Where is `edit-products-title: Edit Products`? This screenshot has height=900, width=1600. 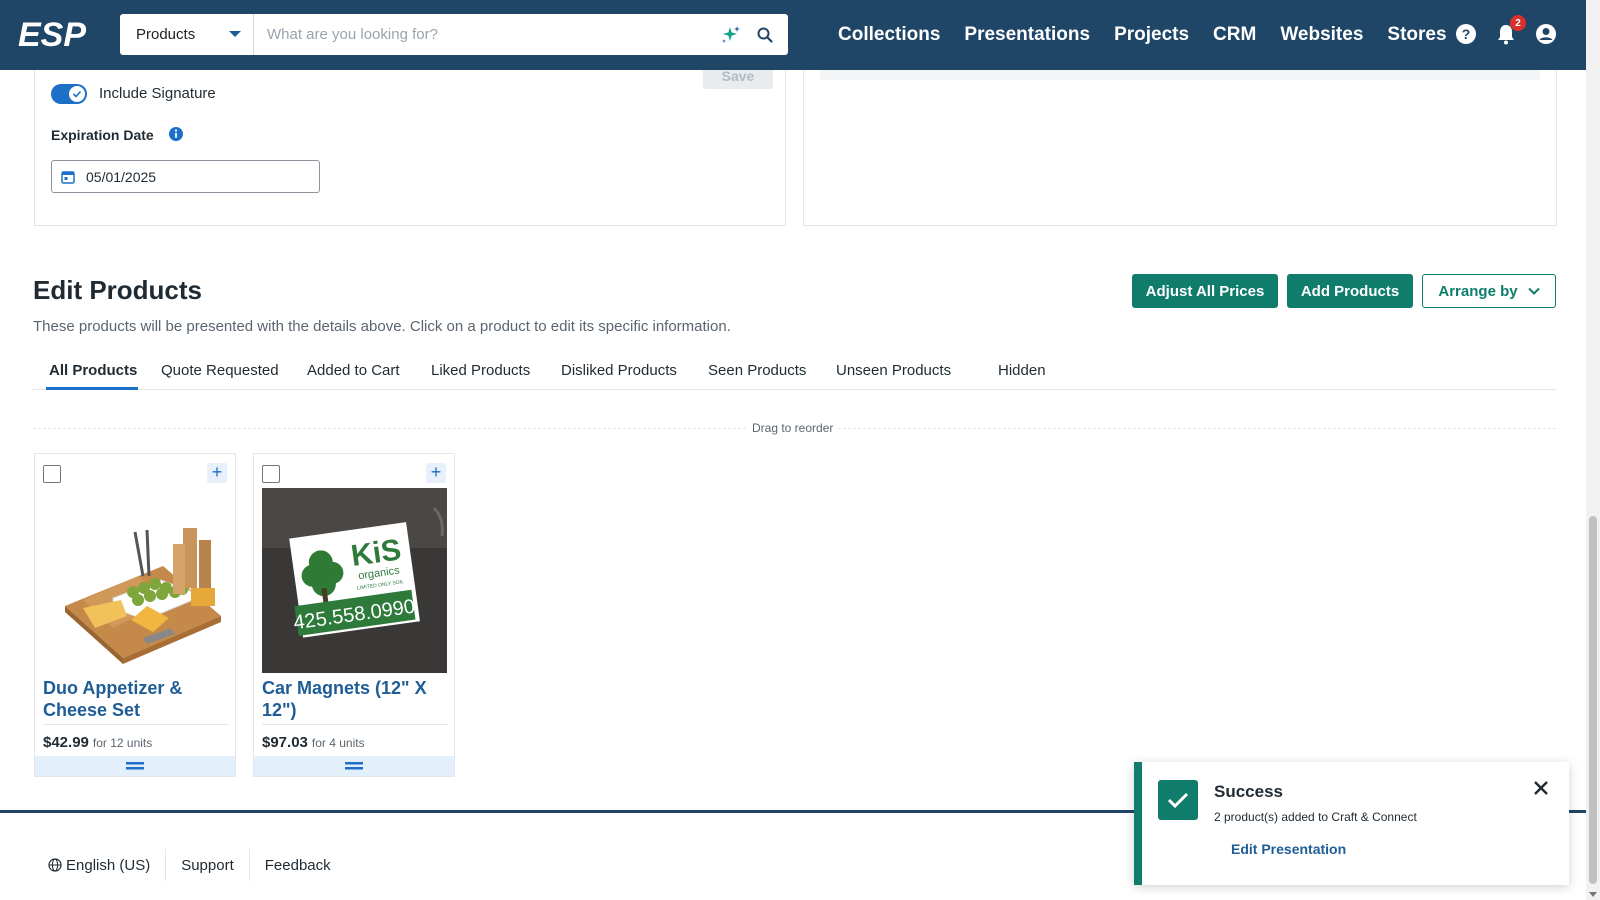 edit-products-title: Edit Products is located at coordinates (118, 290).